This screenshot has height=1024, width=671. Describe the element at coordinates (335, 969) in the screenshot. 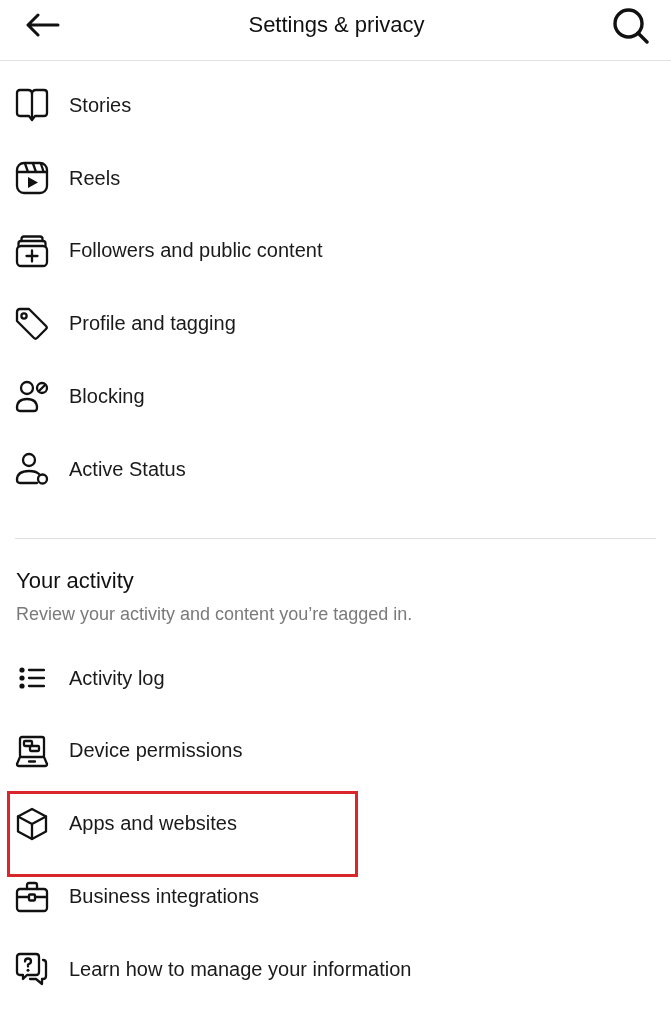

I see `settings-item: Learn how to manage your information` at that location.